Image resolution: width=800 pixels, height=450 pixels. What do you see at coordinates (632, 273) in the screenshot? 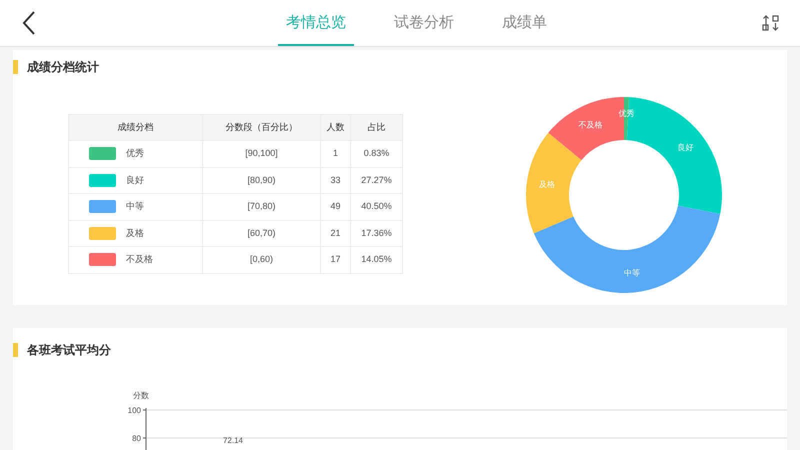
I see `slice-label: 中等` at bounding box center [632, 273].